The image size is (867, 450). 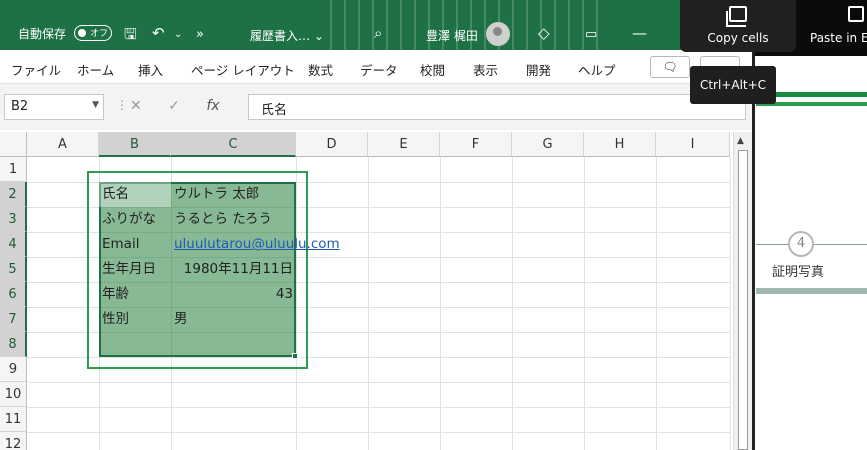 What do you see at coordinates (115, 294) in the screenshot?
I see `cell-b6: 年齢` at bounding box center [115, 294].